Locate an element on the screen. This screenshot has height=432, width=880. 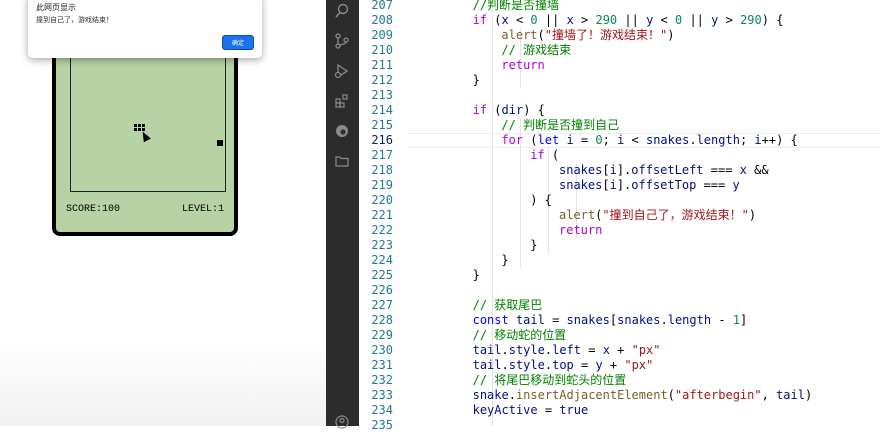
account-icon is located at coordinates (342, 422).